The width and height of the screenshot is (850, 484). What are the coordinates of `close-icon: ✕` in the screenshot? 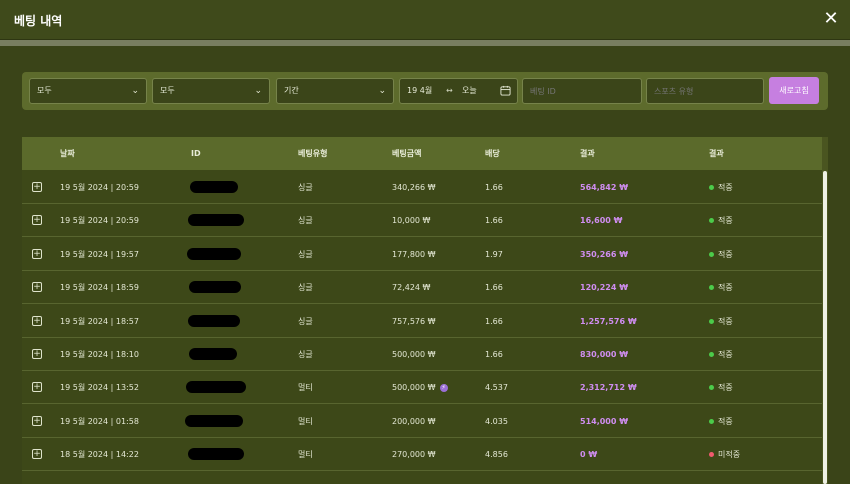 It's located at (831, 19).